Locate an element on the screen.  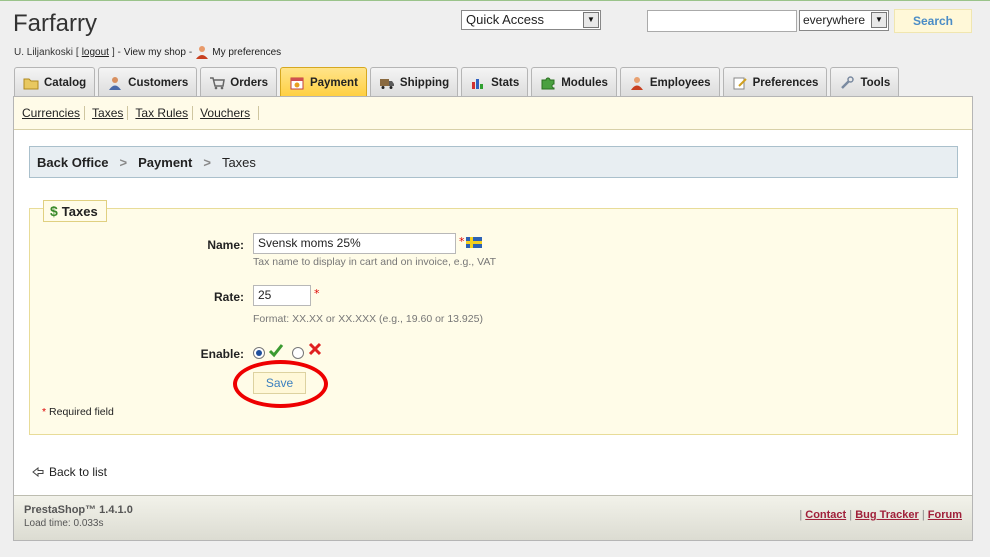
breadcrumb-payment: Payment is located at coordinates (165, 162).